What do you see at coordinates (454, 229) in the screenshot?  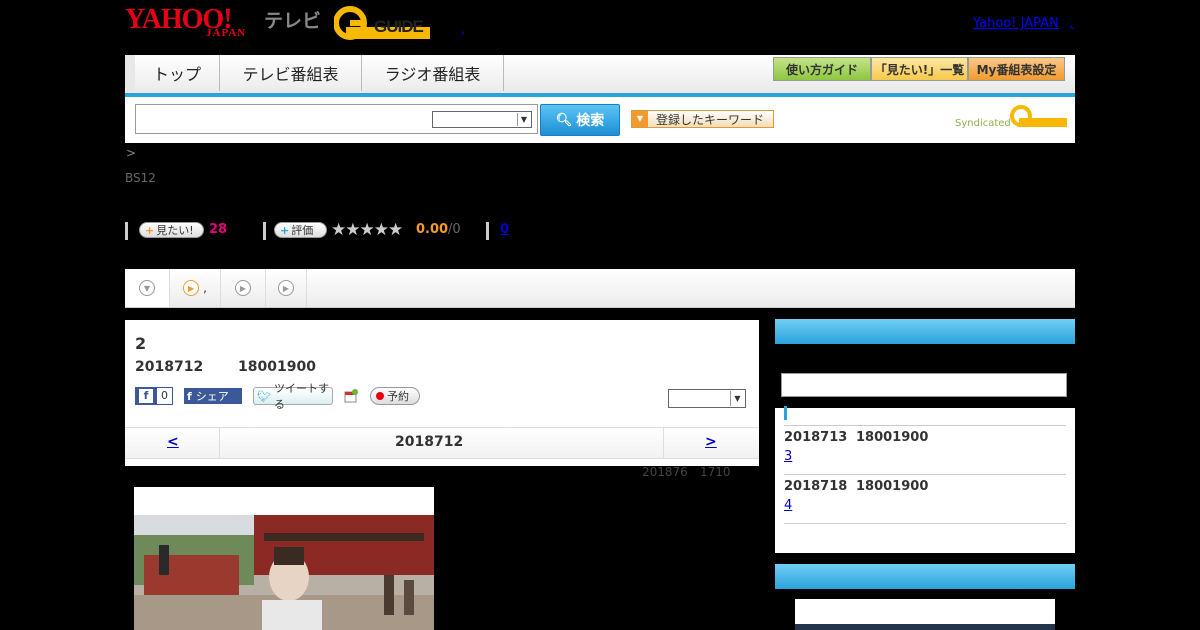 I see `rating-count: /0` at bounding box center [454, 229].